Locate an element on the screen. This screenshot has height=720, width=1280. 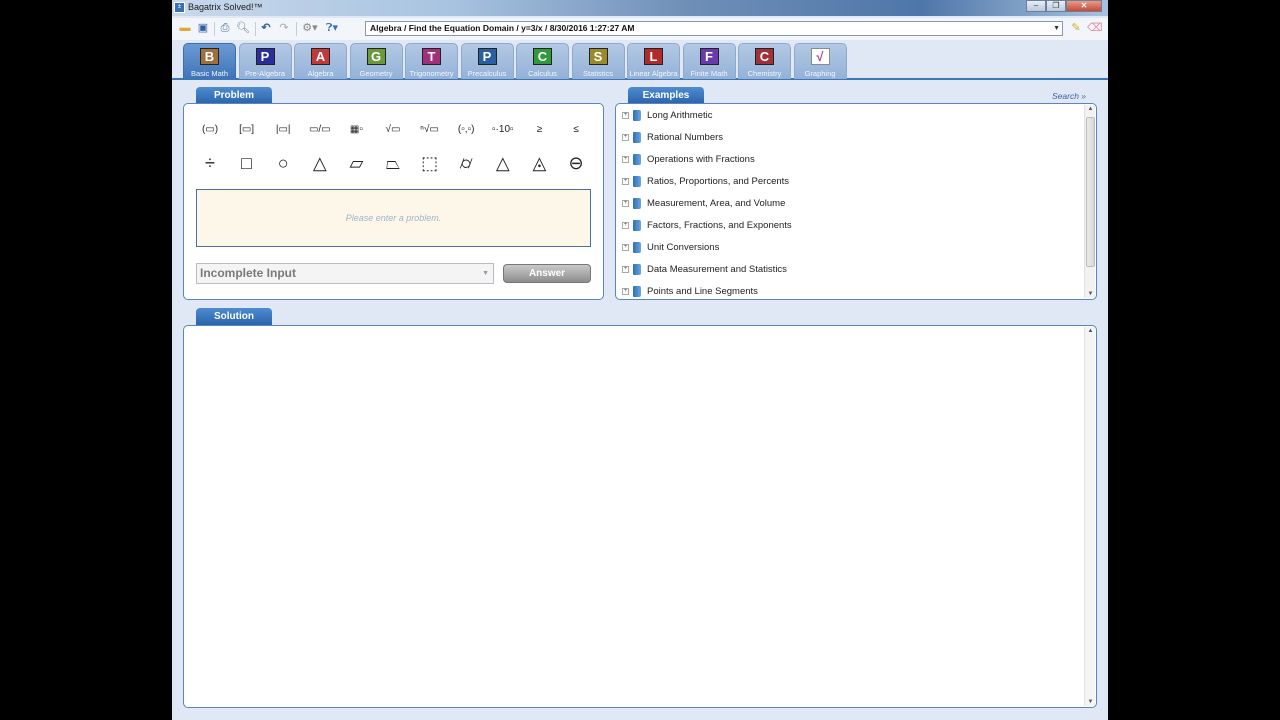
close-button: ✕ is located at coordinates (1084, 6).